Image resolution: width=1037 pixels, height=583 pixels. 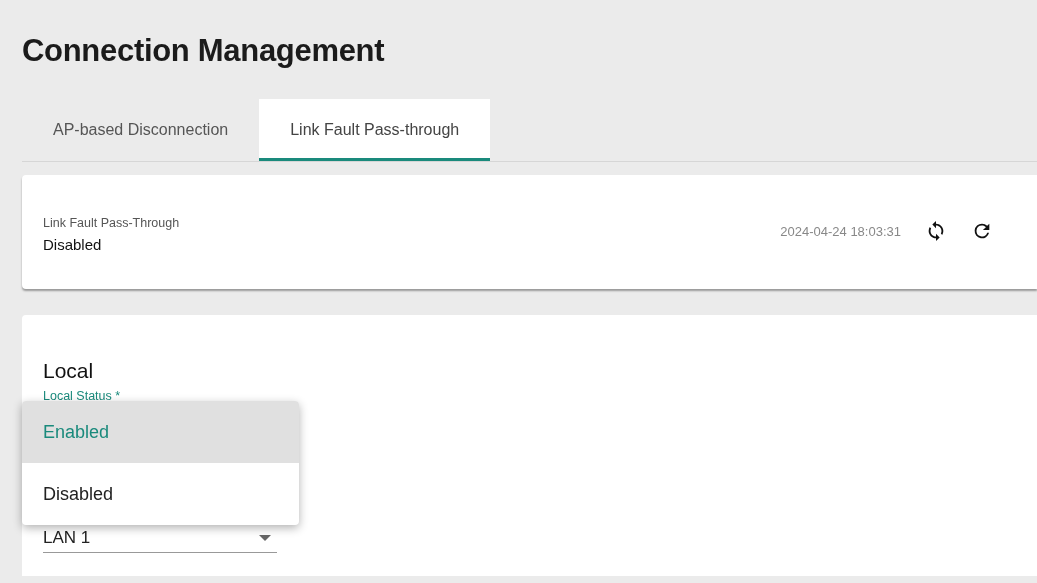 I want to click on timestamp: 2024-04-24 18:03:31, so click(x=840, y=231).